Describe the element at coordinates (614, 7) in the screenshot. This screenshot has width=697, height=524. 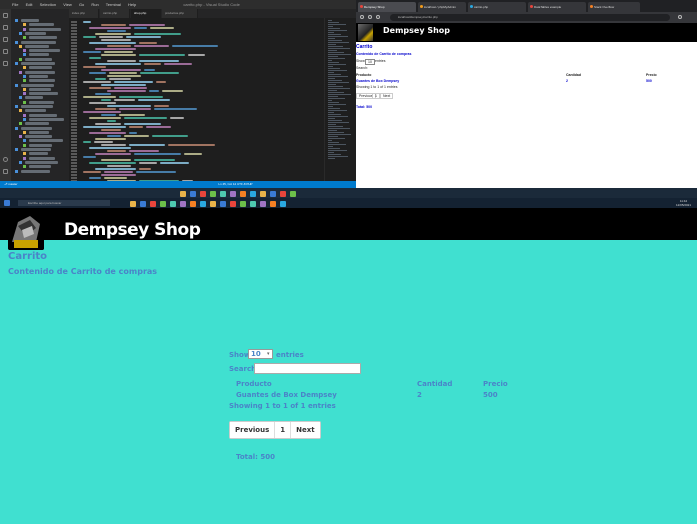
I see `browser-tab: Stack Overflow` at that location.